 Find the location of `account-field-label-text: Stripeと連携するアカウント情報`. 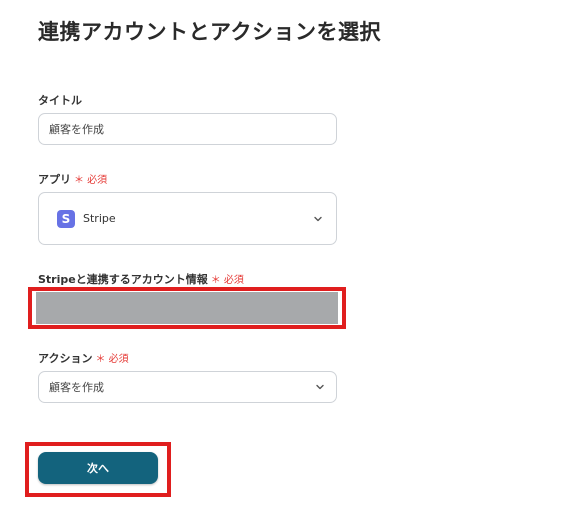

account-field-label-text: Stripeと連携するアカウント情報 is located at coordinates (123, 279).